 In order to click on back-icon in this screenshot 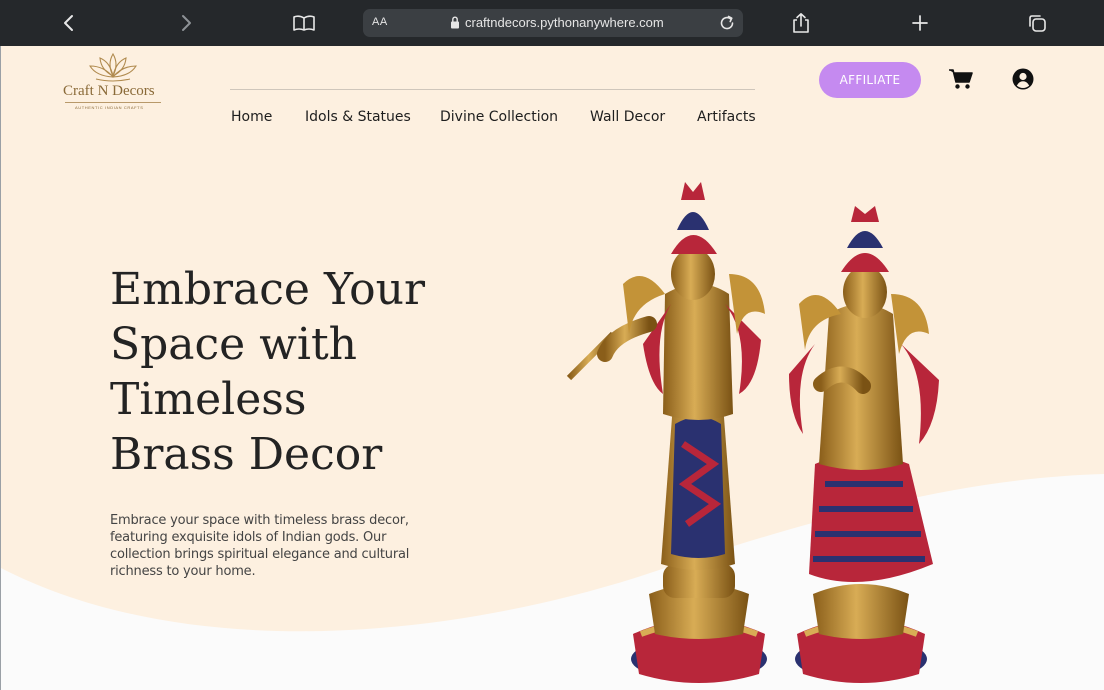, I will do `click(69, 23)`.